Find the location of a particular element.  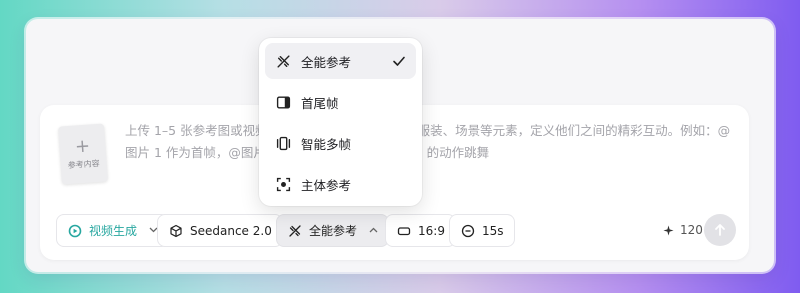

aspect-ratio-label: 16:9 is located at coordinates (431, 230).